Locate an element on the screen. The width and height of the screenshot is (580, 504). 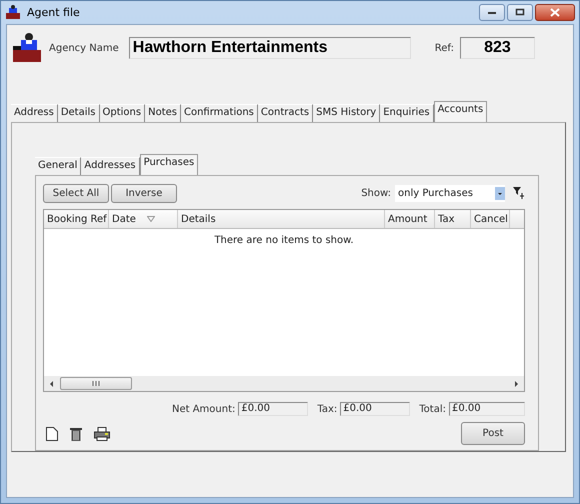
horizontal-scrollbar is located at coordinates (284, 383).